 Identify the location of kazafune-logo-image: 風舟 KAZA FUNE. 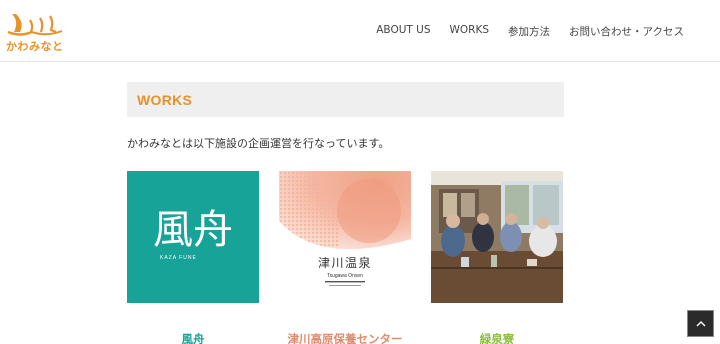
(193, 237).